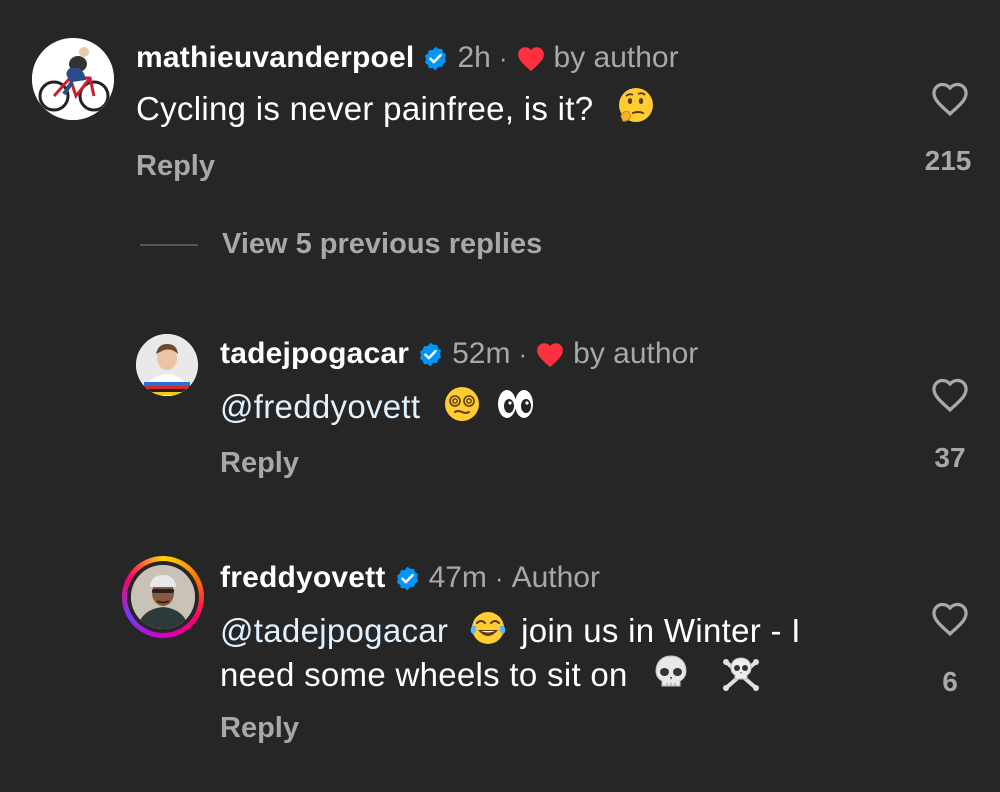 This screenshot has width=1000, height=792. What do you see at coordinates (635, 106) in the screenshot?
I see `thinking-face-emoji` at bounding box center [635, 106].